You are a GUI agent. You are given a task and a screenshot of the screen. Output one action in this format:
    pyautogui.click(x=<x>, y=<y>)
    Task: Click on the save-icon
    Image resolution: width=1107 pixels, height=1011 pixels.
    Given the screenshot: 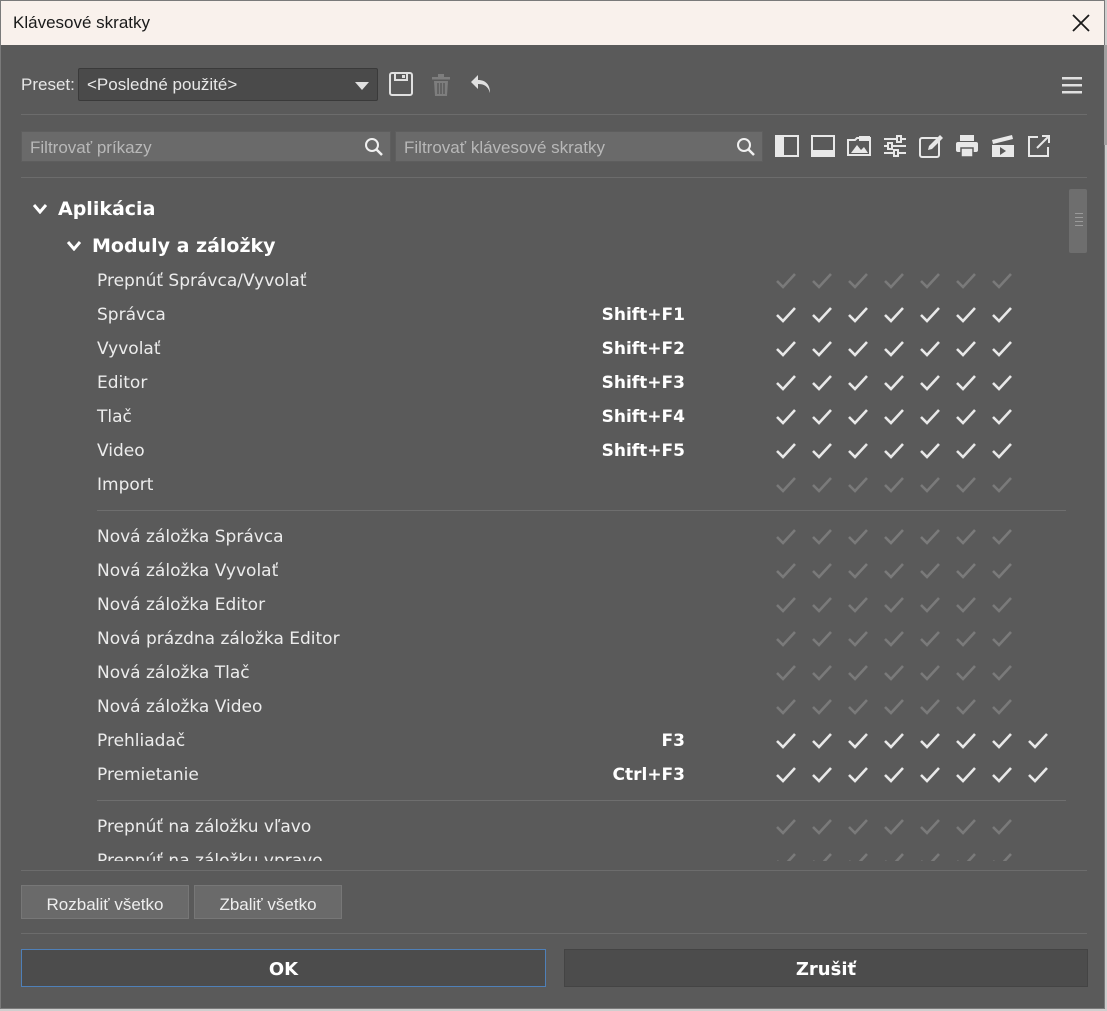 What is the action you would take?
    pyautogui.click(x=401, y=84)
    